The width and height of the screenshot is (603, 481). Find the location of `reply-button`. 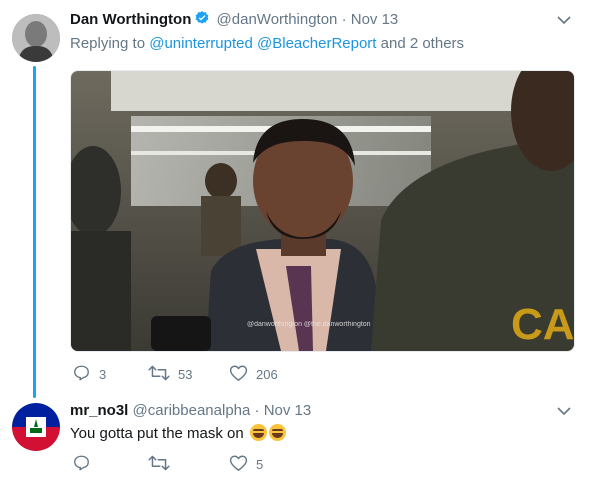

reply-button is located at coordinates (110, 464).